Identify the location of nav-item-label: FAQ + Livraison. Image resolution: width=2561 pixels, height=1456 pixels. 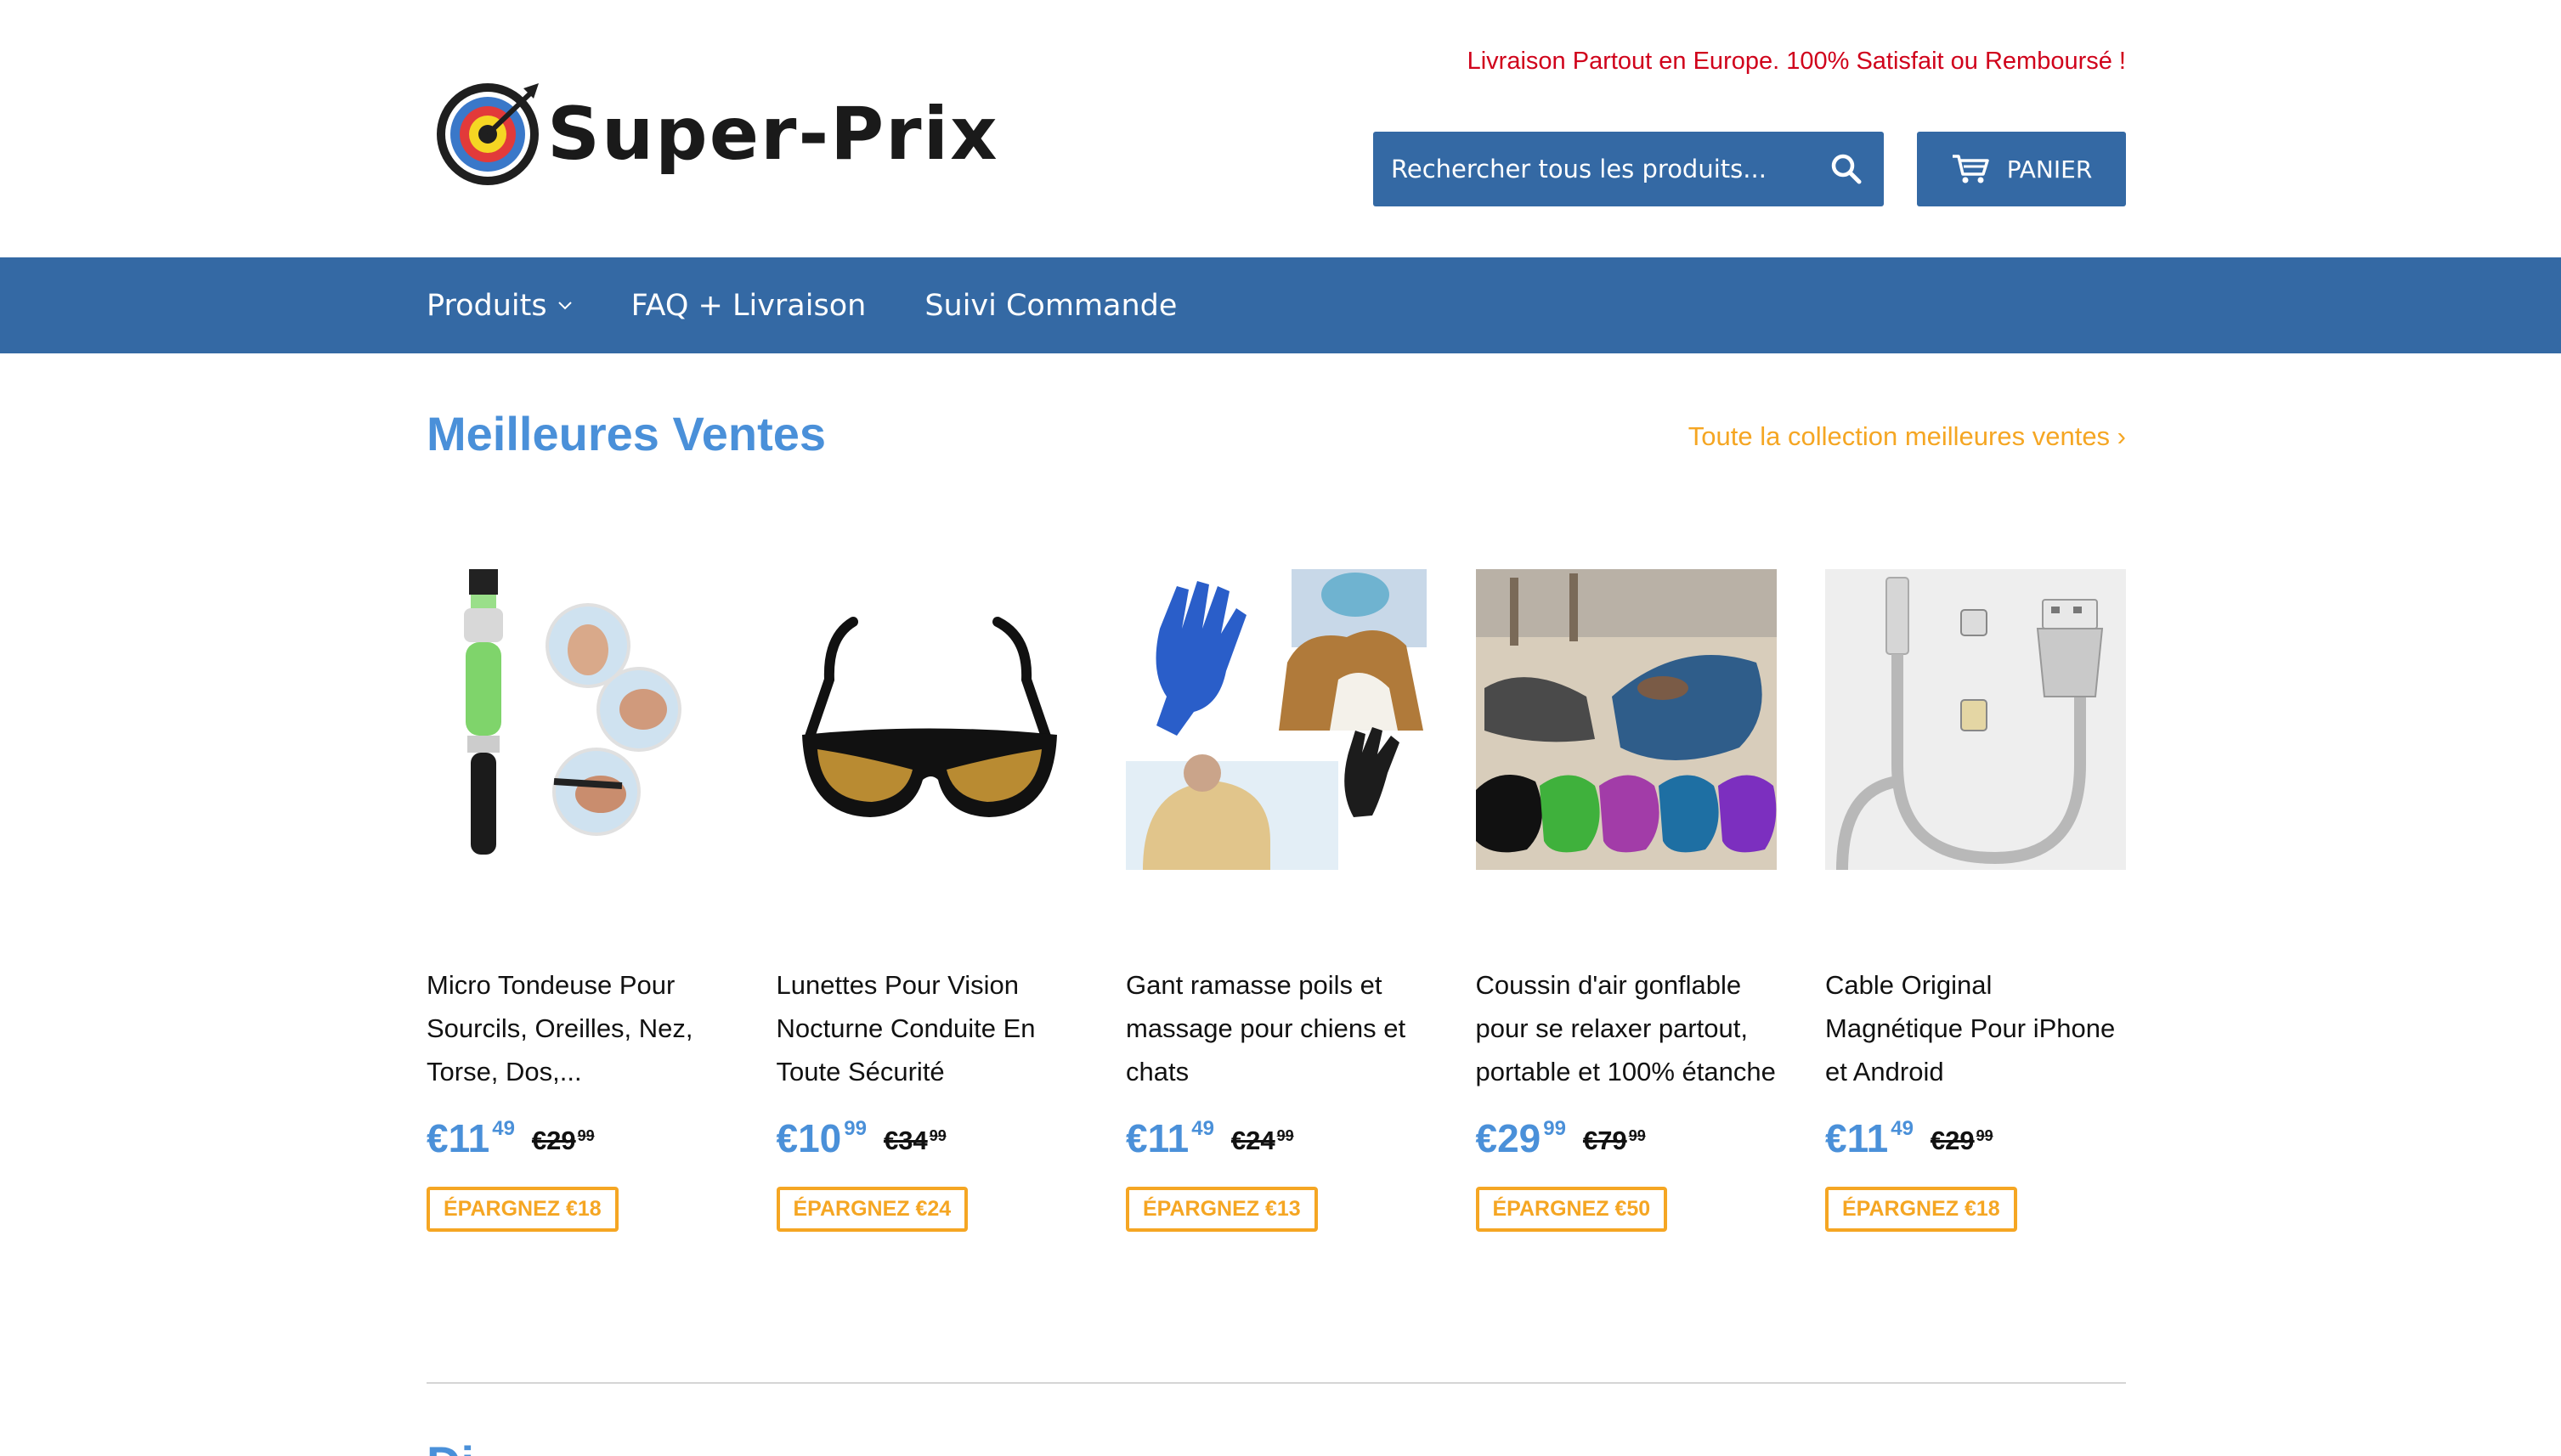
(748, 305).